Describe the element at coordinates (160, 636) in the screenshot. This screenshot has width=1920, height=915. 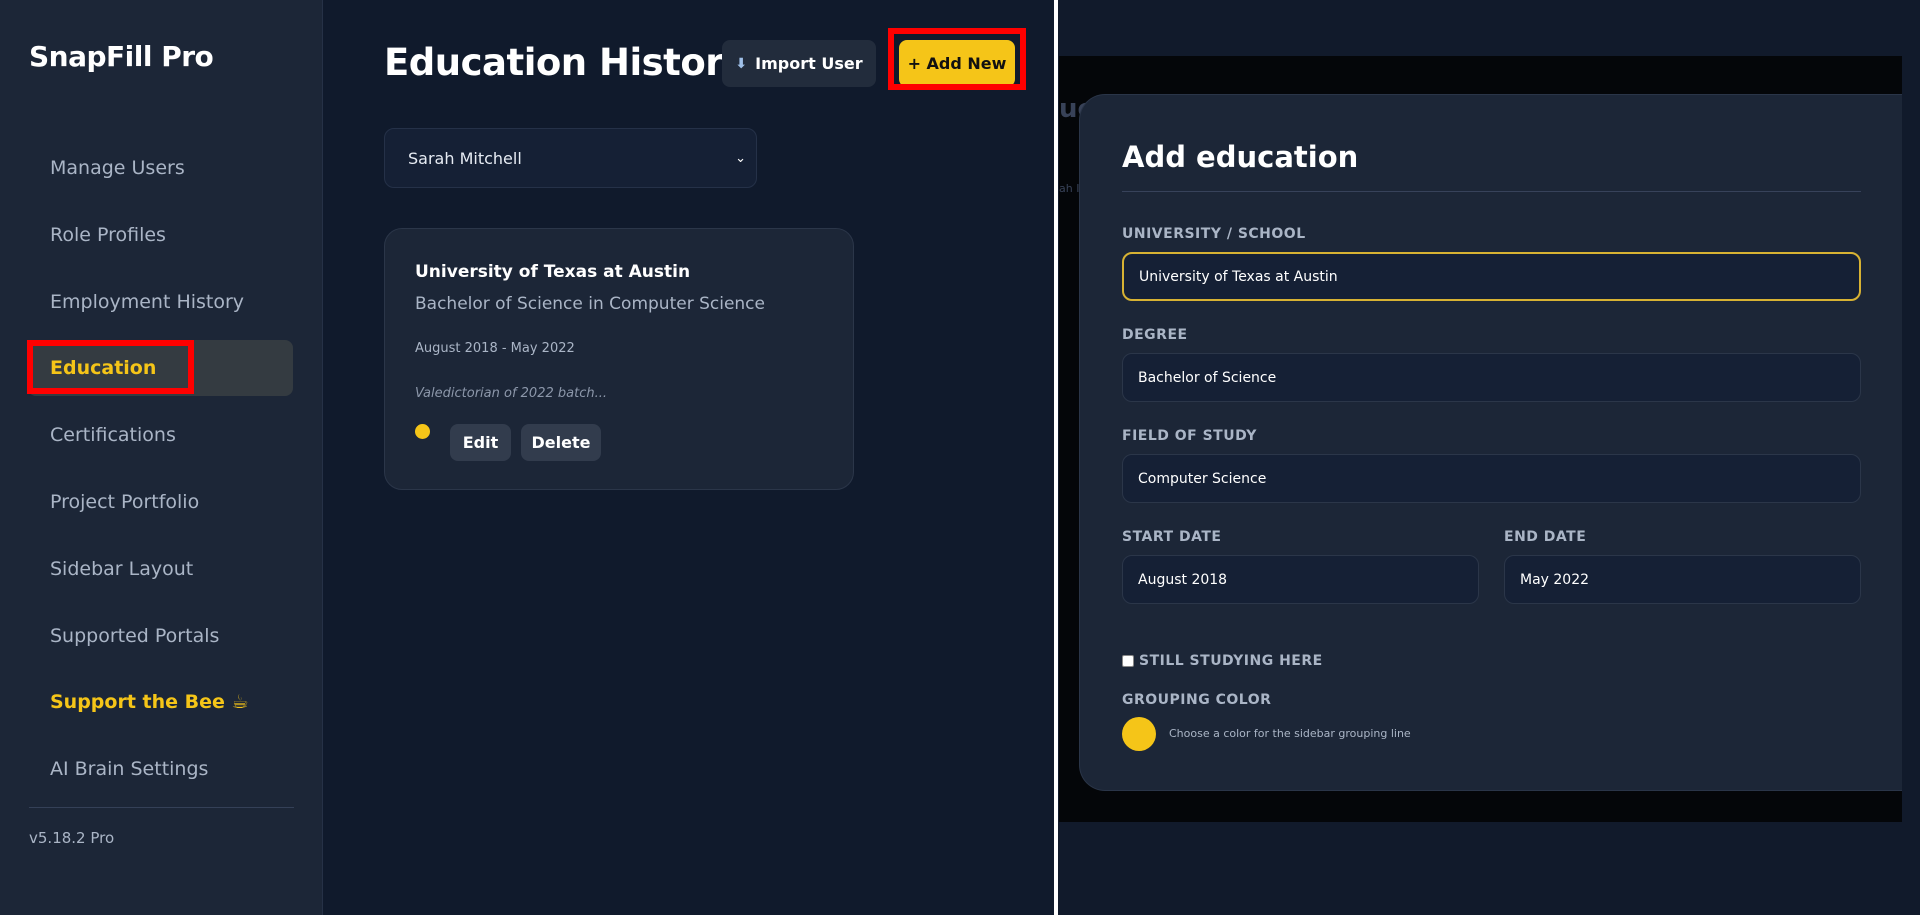
I see `sidebar-item-supported-portals: Supported Portals` at that location.